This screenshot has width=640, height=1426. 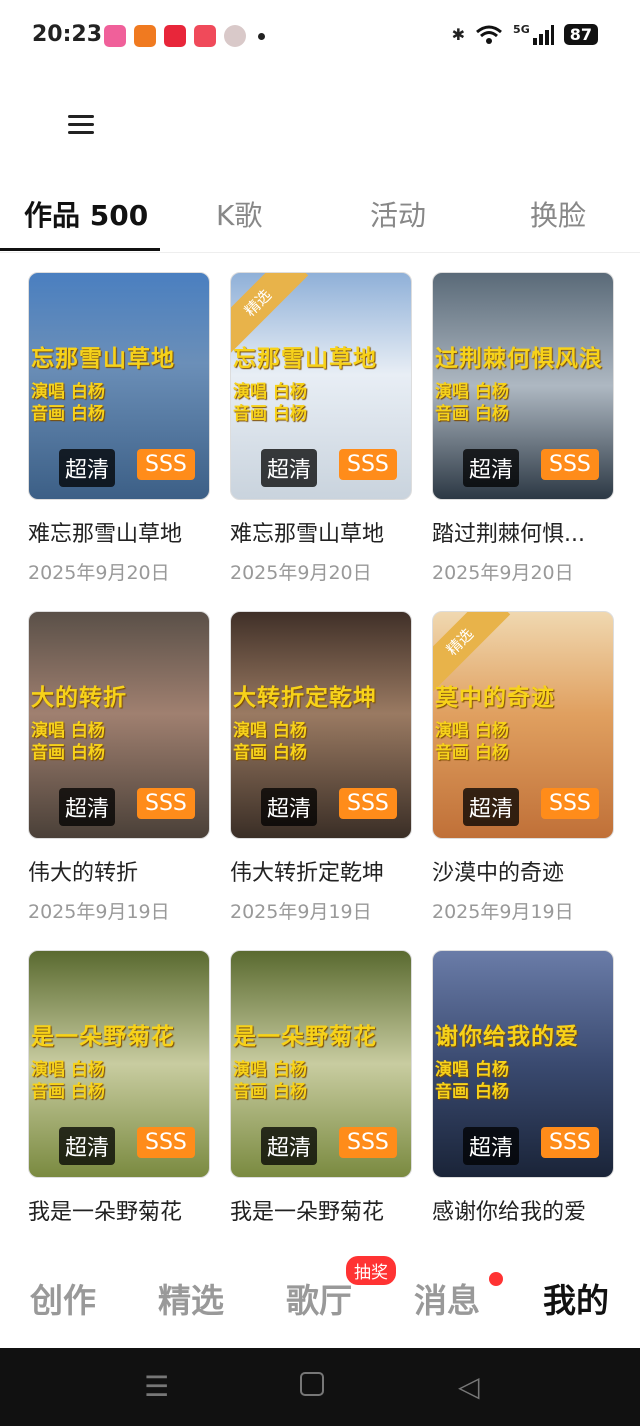 What do you see at coordinates (81, 124) in the screenshot?
I see `menu-icon` at bounding box center [81, 124].